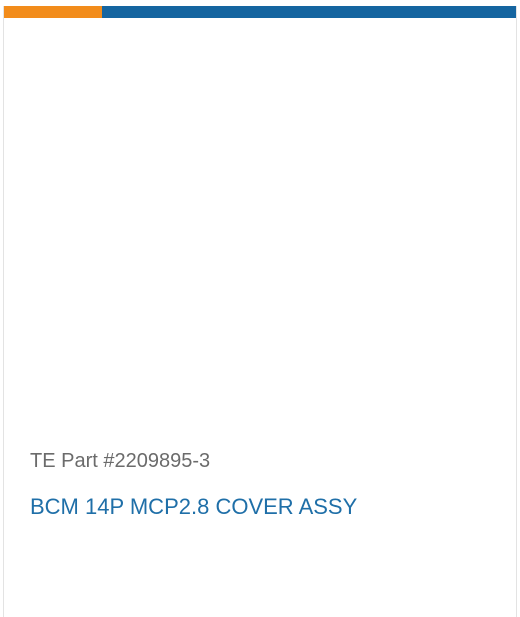 This screenshot has width=520, height=617. What do you see at coordinates (53, 12) in the screenshot?
I see `top-bar-accent` at bounding box center [53, 12].